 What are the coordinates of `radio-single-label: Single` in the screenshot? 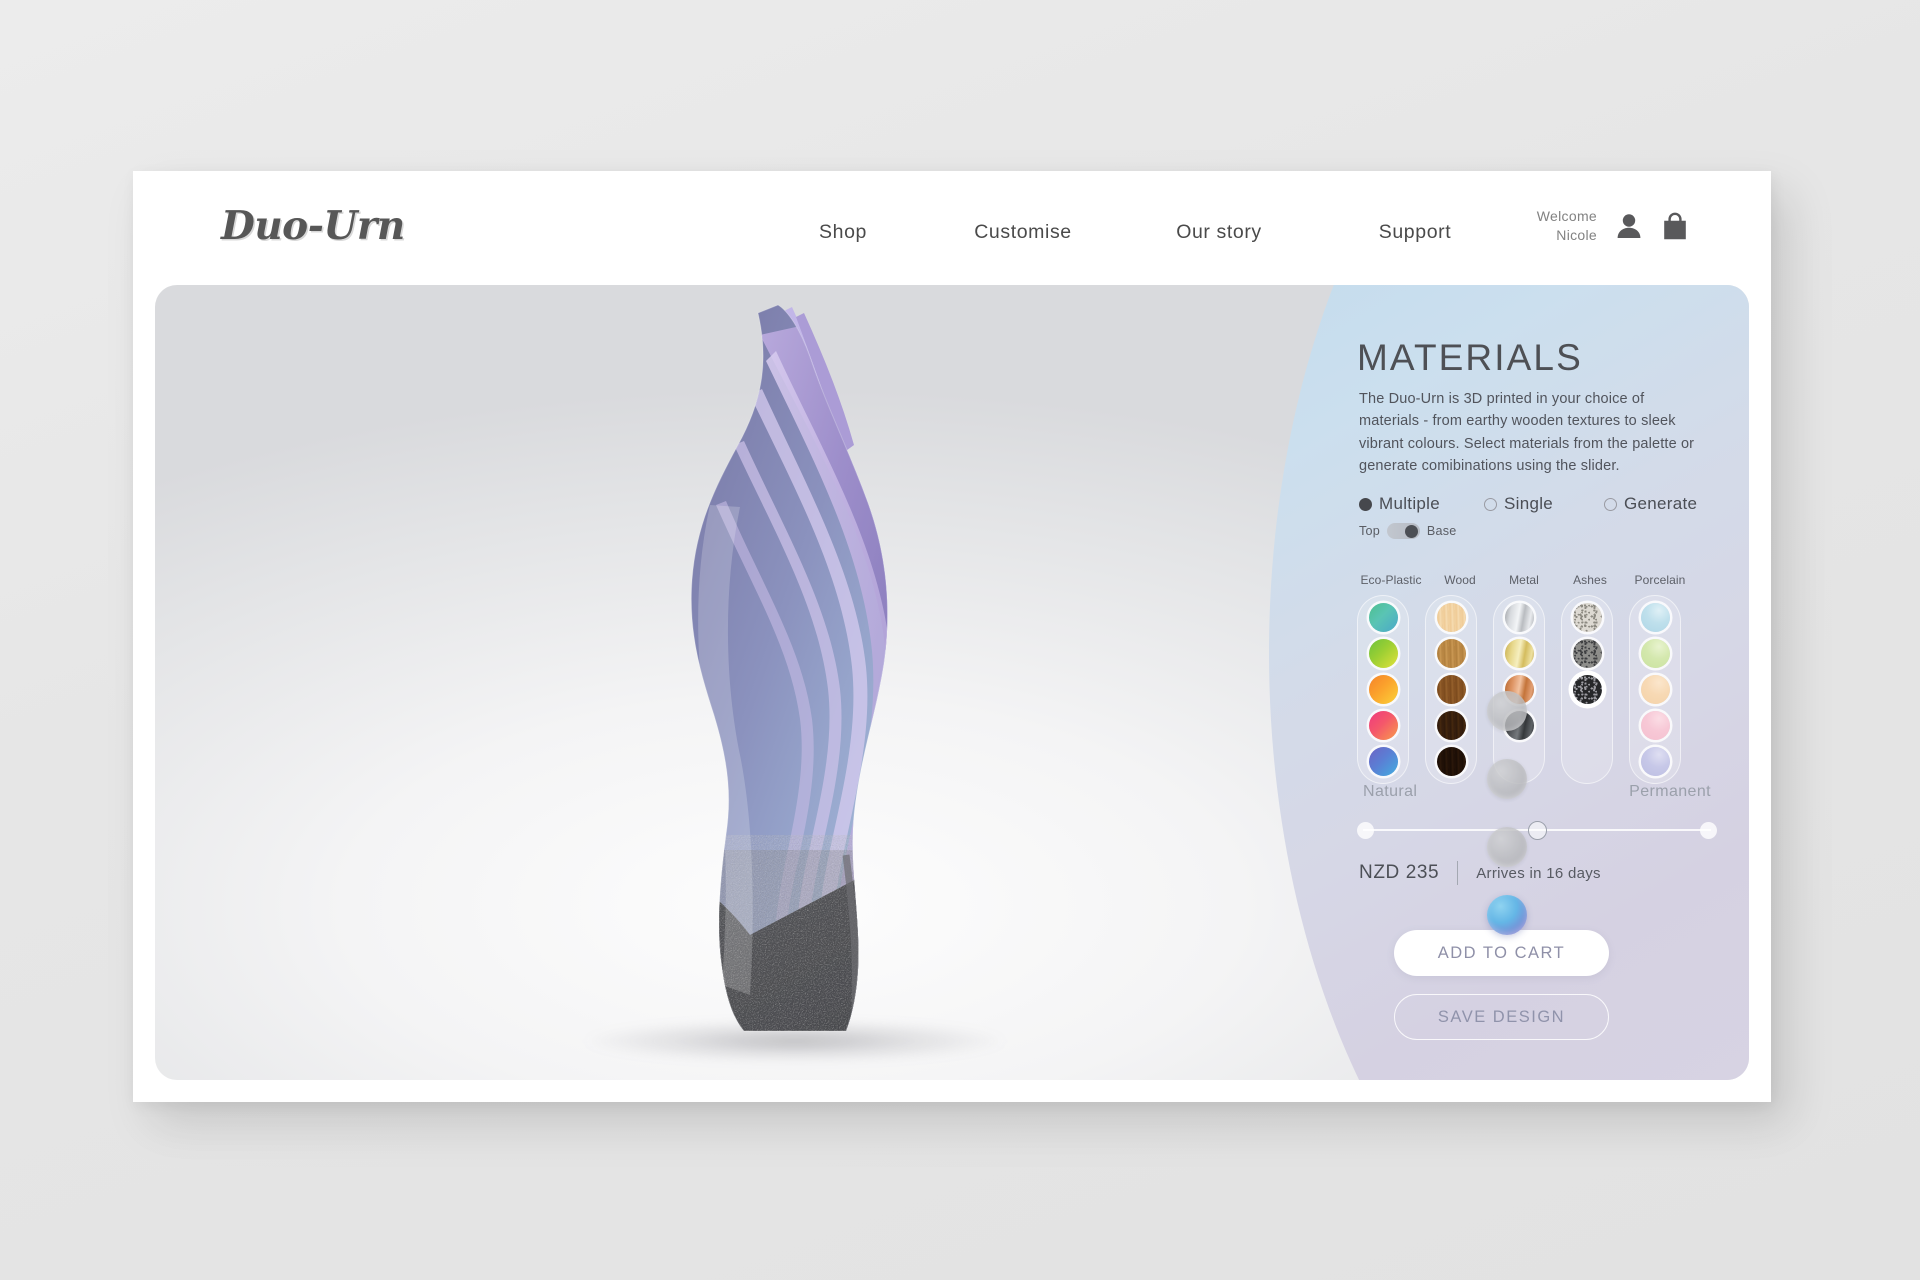 It's located at (1529, 503).